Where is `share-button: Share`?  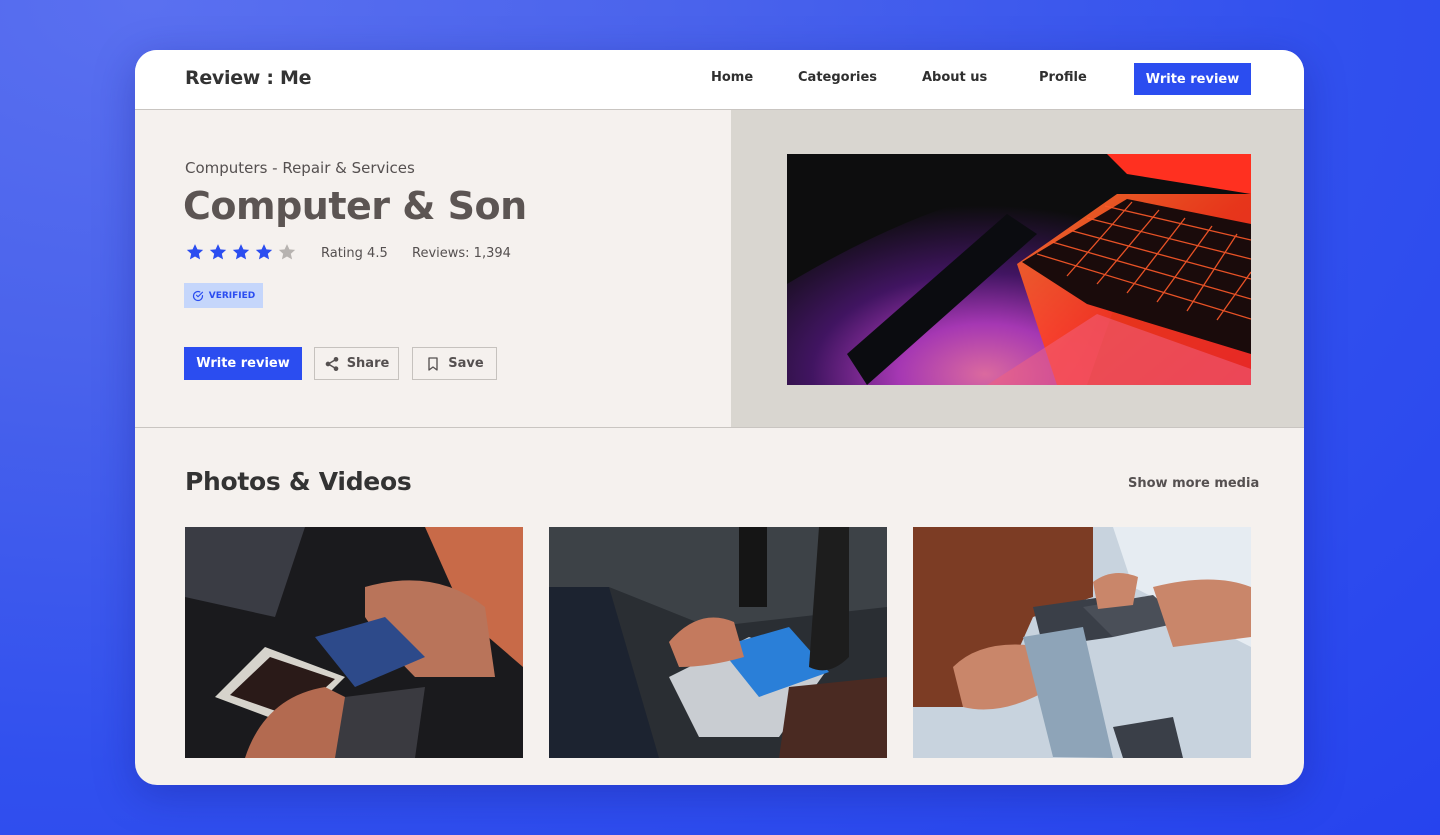
share-button: Share is located at coordinates (356, 363).